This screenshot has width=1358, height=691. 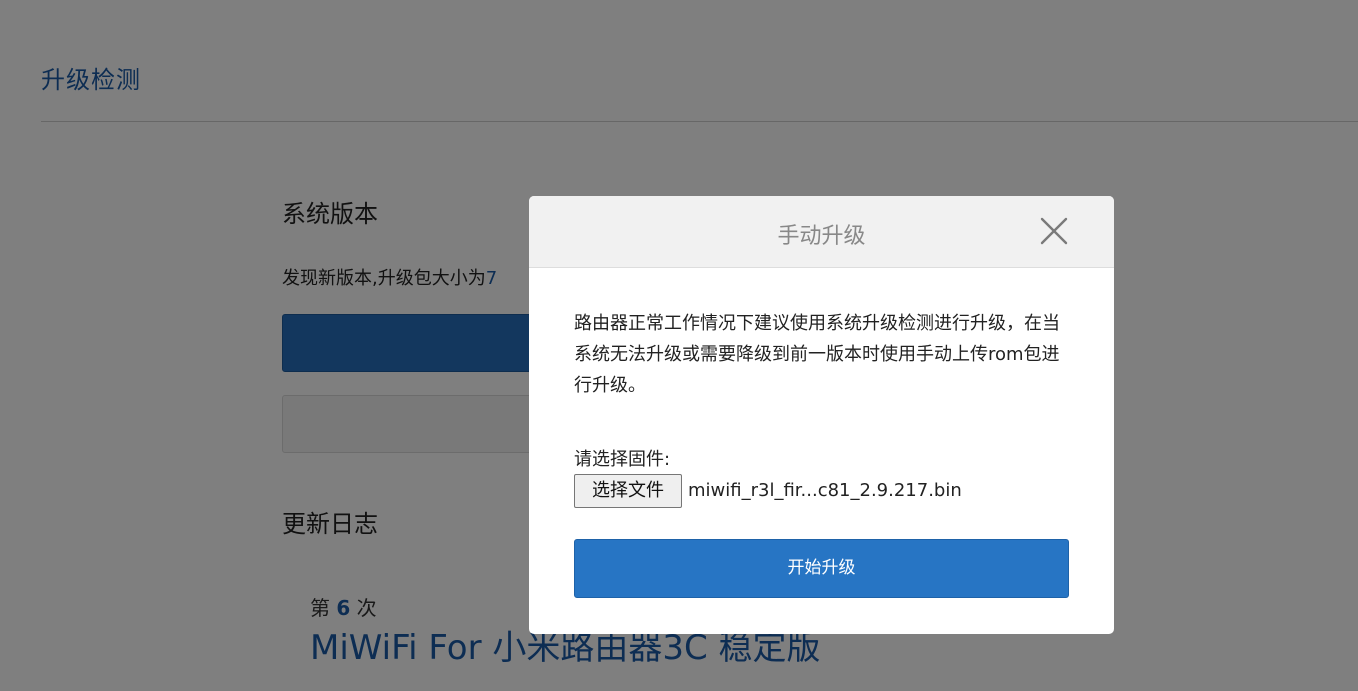 What do you see at coordinates (821, 568) in the screenshot?
I see `start-upgrade-button: 开始升级` at bounding box center [821, 568].